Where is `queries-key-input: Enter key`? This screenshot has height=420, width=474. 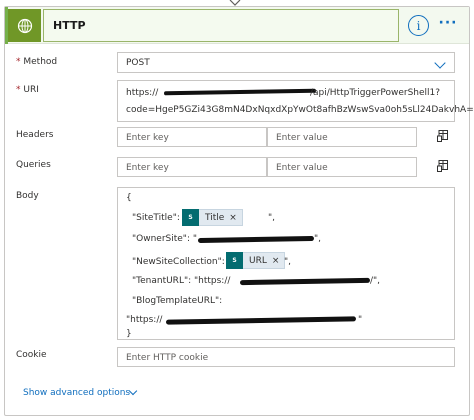 queries-key-input: Enter key is located at coordinates (192, 167).